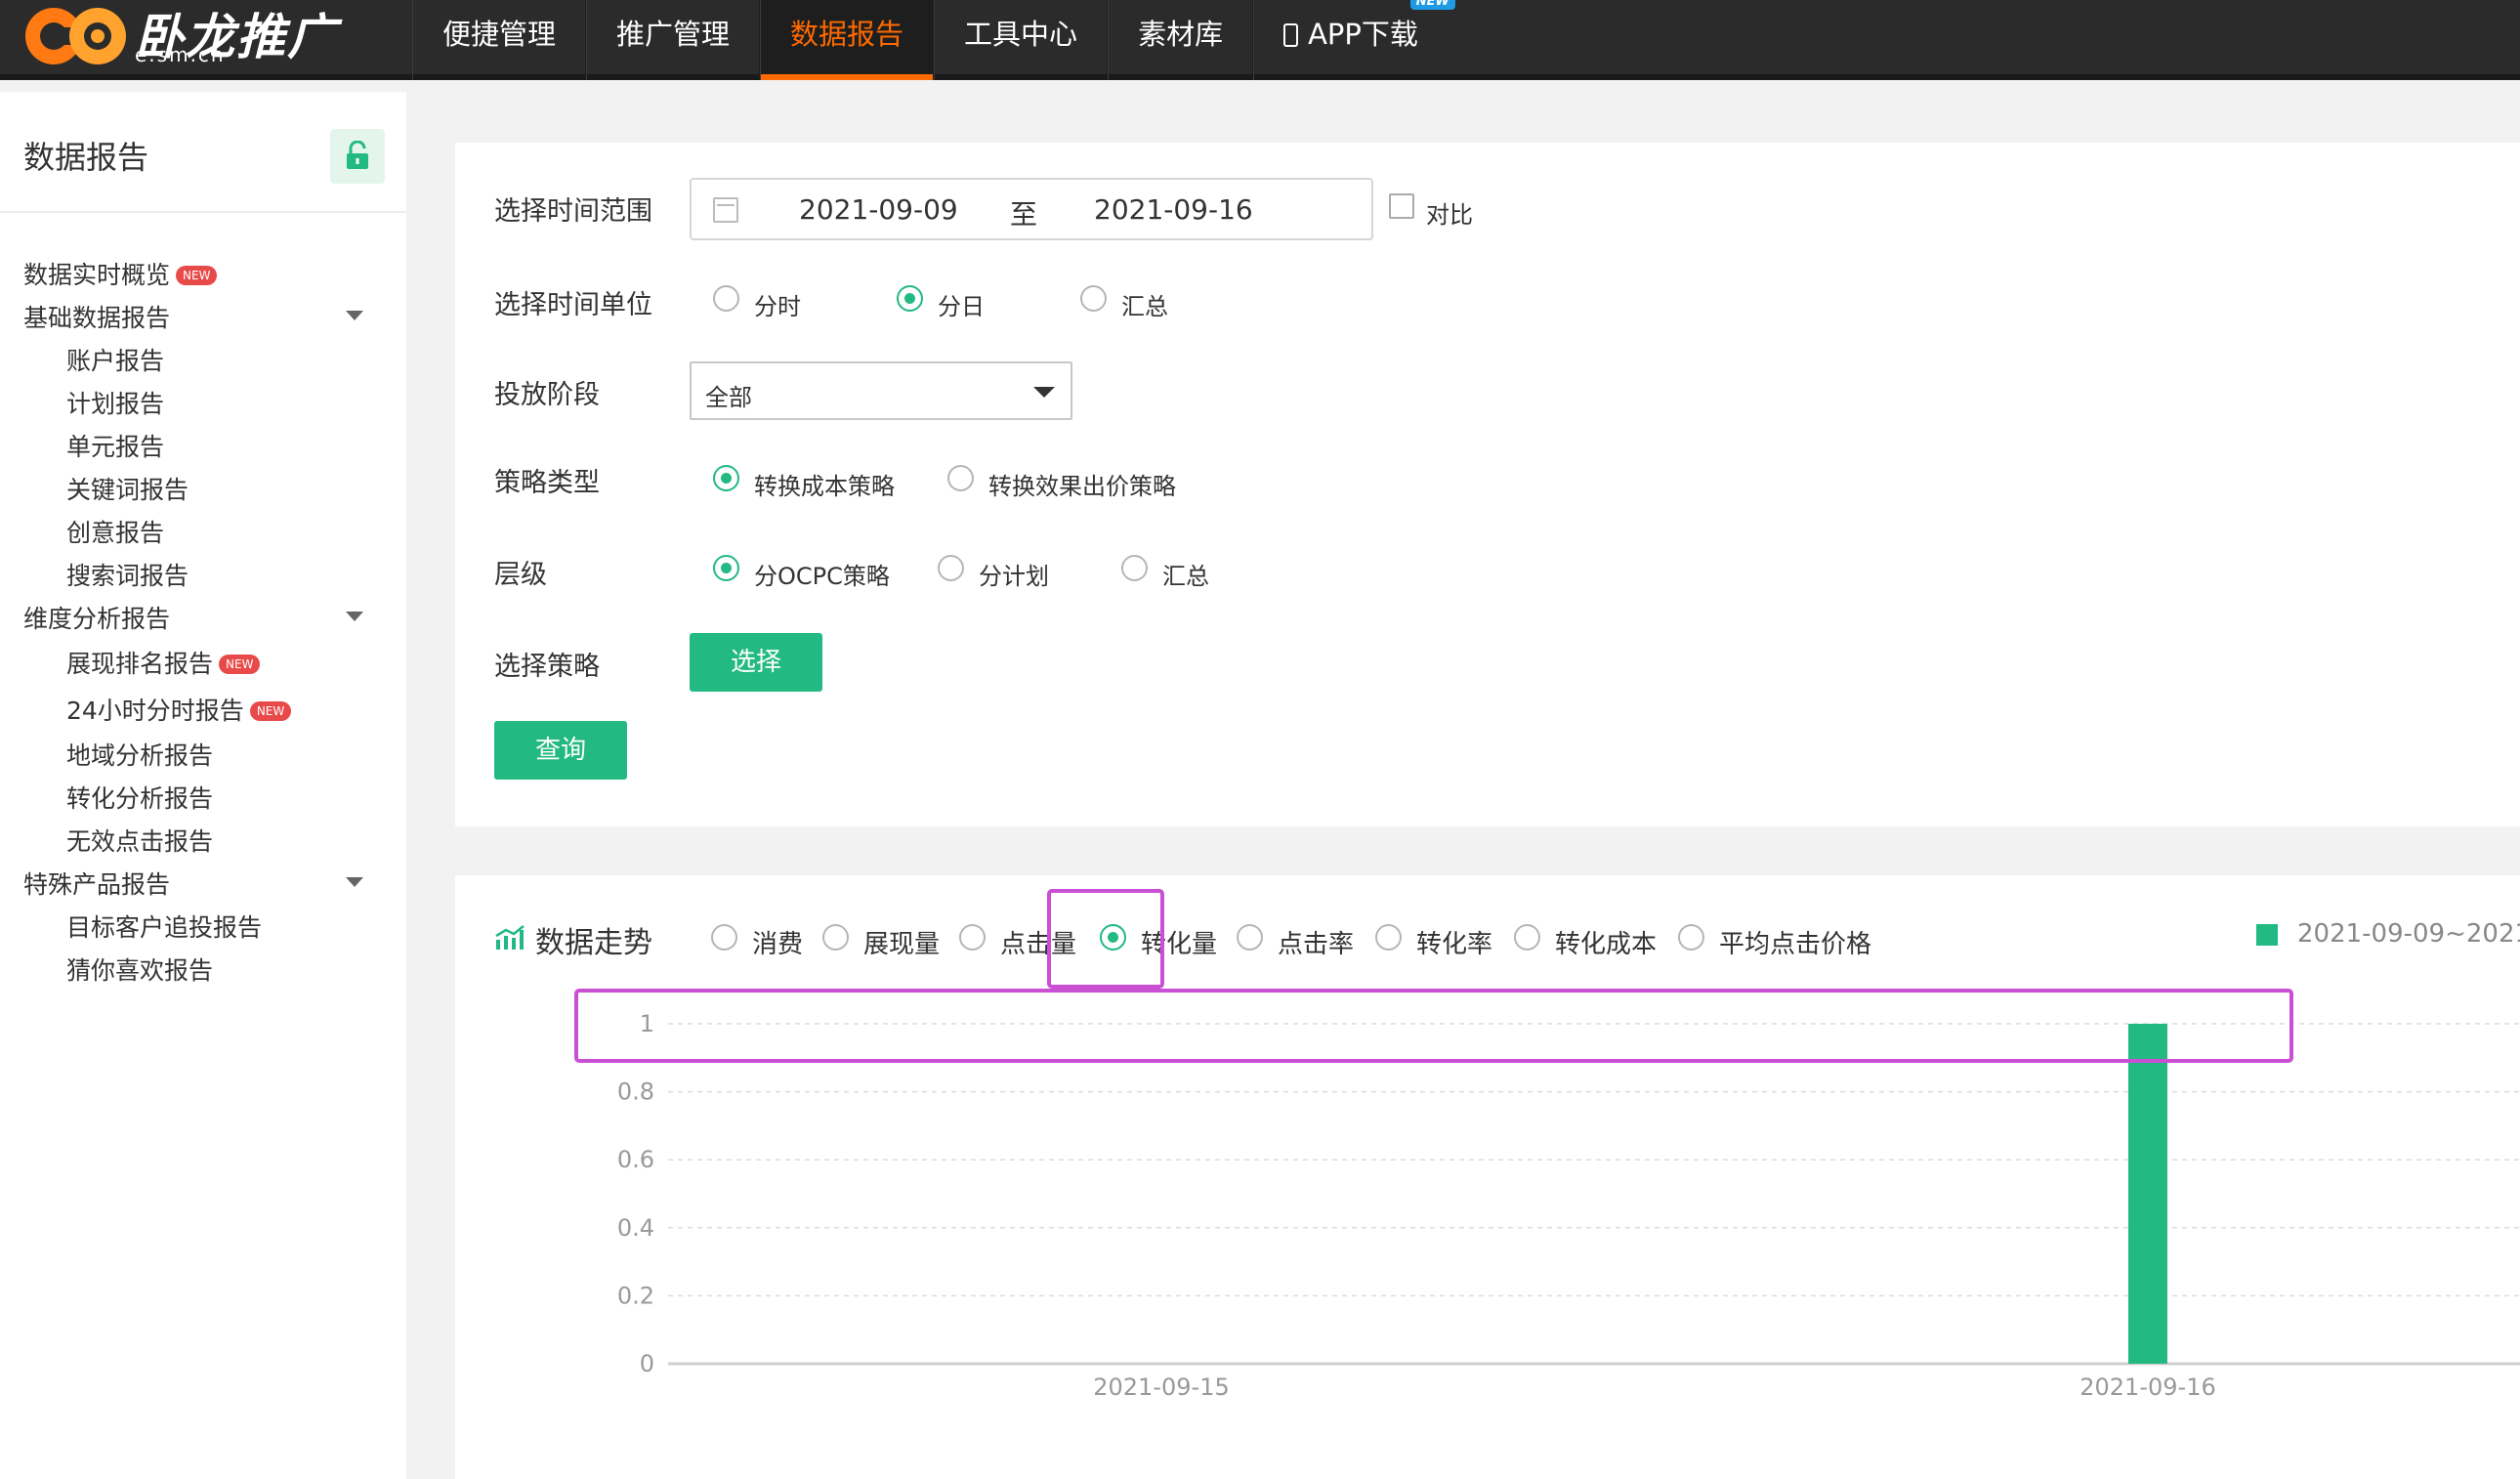  I want to click on sidebar-item-account-report: 账户报告, so click(115, 359).